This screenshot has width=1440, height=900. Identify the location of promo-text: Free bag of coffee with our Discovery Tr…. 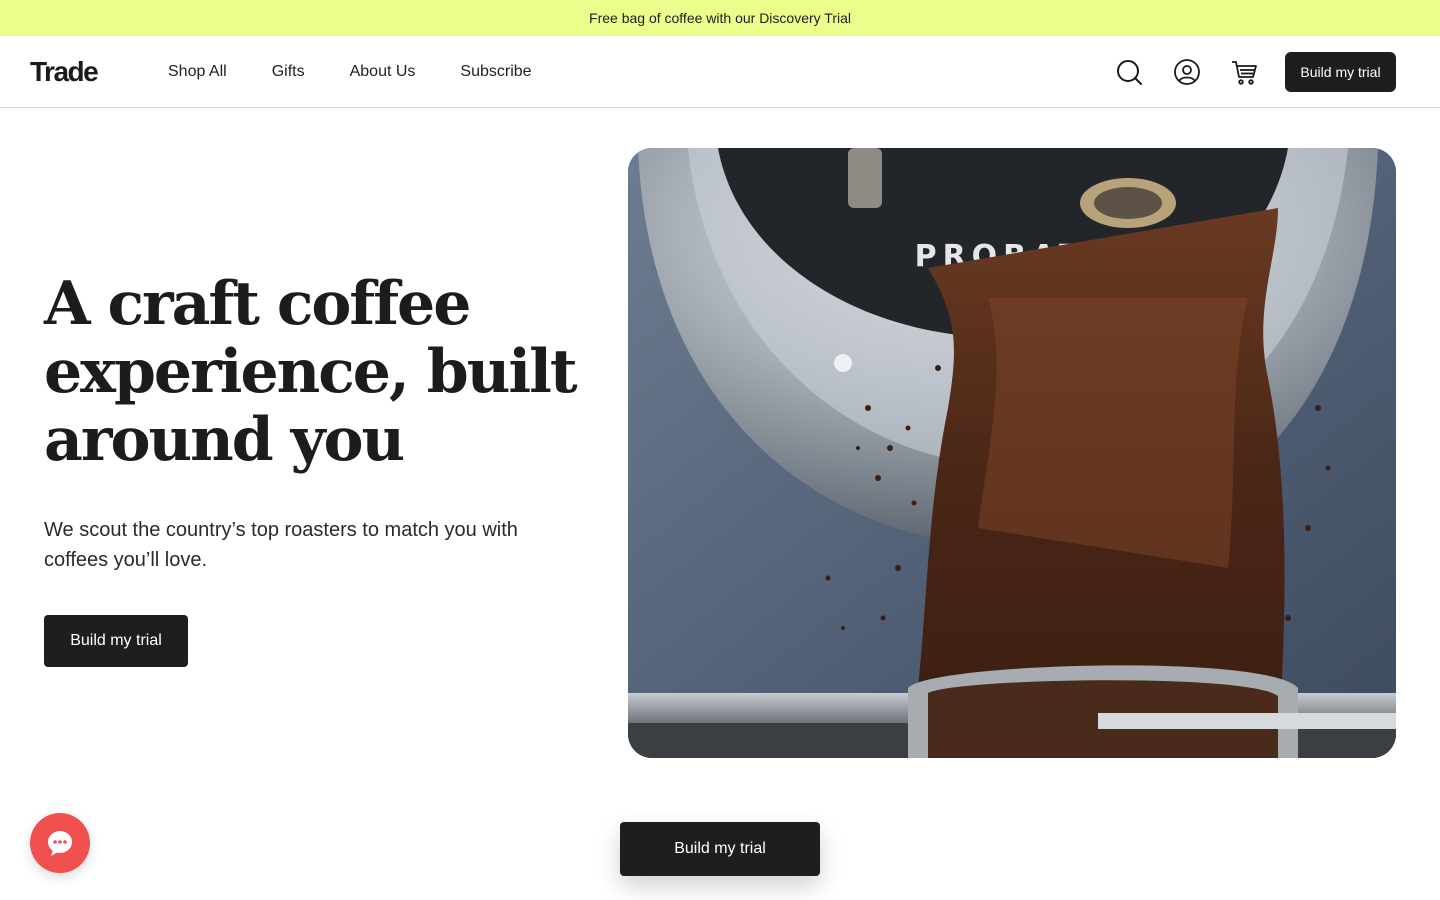
(720, 18).